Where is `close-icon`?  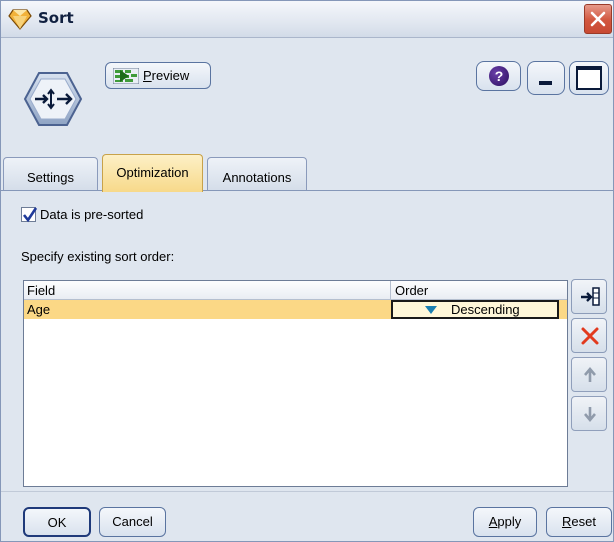 close-icon is located at coordinates (598, 19).